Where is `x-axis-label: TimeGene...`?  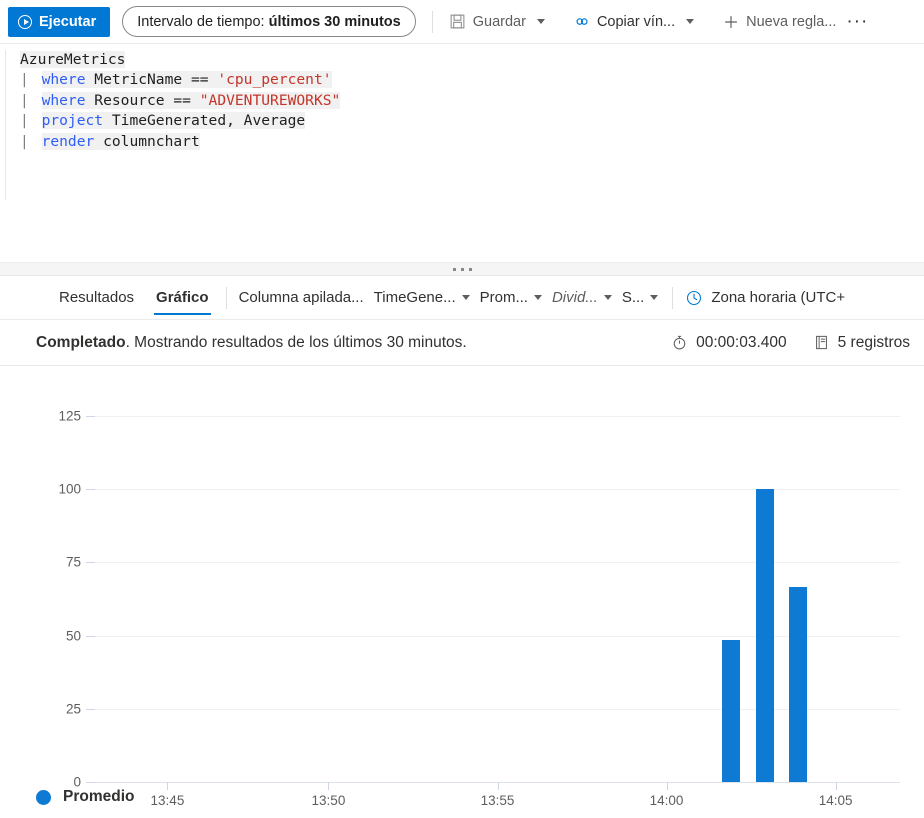 x-axis-label: TimeGene... is located at coordinates (414, 297).